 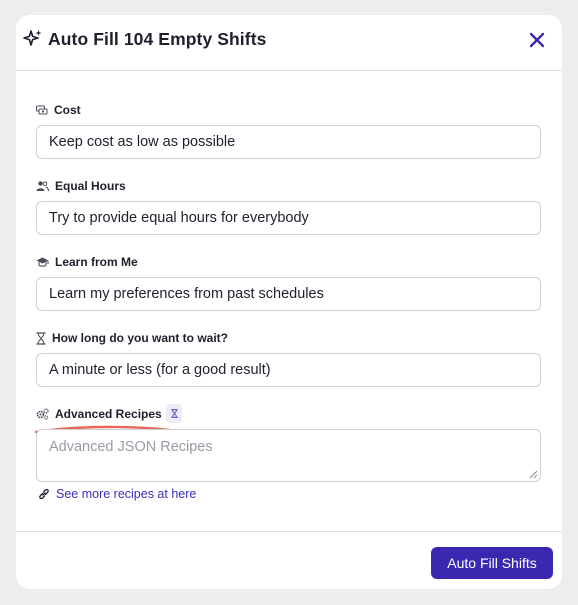 What do you see at coordinates (140, 338) in the screenshot?
I see `wait-time-label-text: How long do you want to wait?` at bounding box center [140, 338].